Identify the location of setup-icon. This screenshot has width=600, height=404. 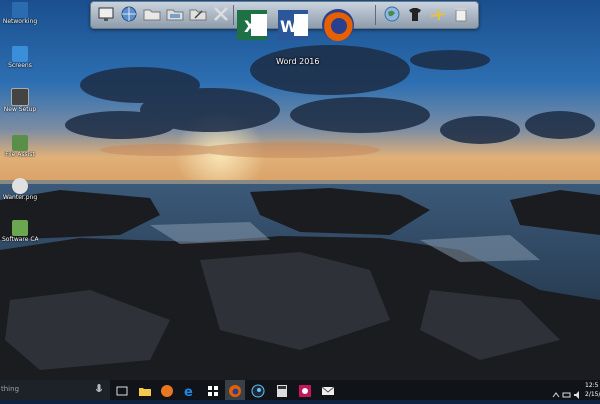
(20, 97).